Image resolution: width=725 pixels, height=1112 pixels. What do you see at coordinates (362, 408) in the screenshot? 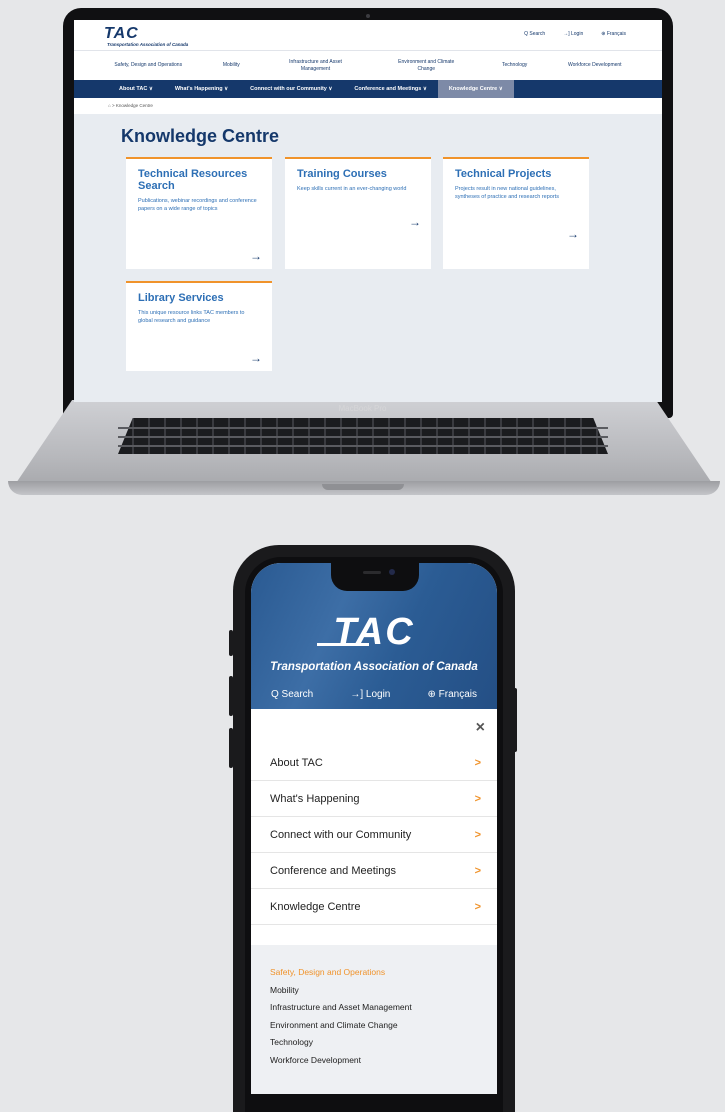
I see `laptop-model-label: MacBook Pro` at bounding box center [362, 408].